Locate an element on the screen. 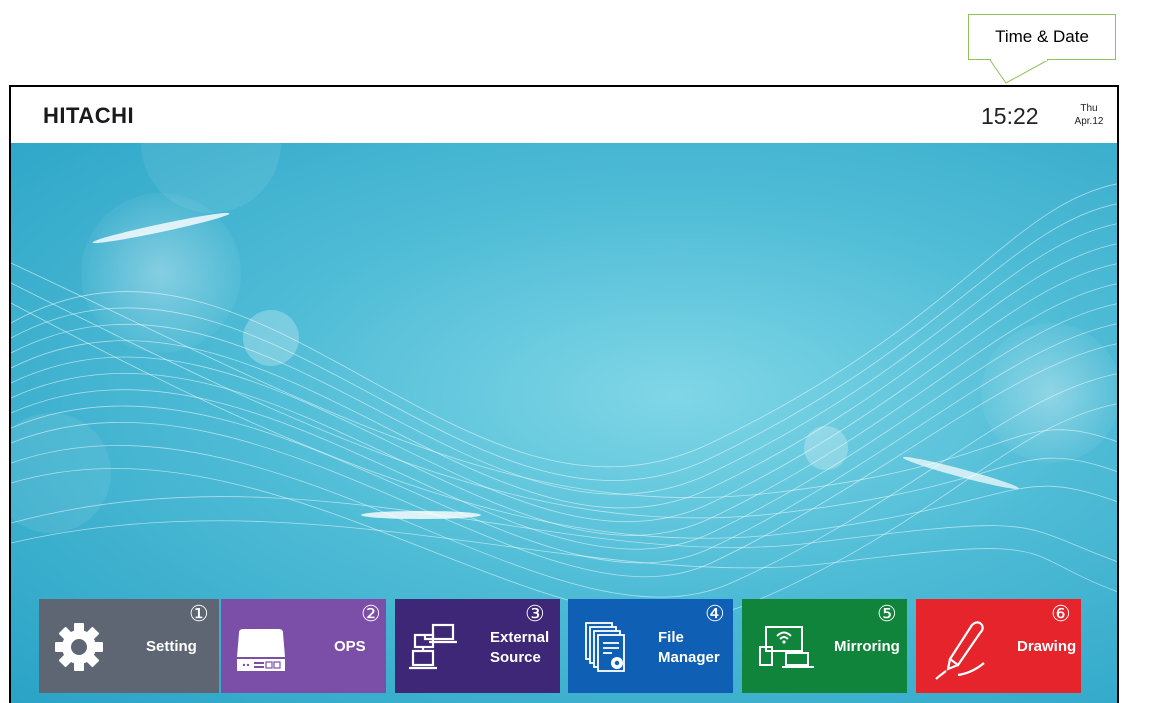  tile-label-line2: Source is located at coordinates (515, 657).